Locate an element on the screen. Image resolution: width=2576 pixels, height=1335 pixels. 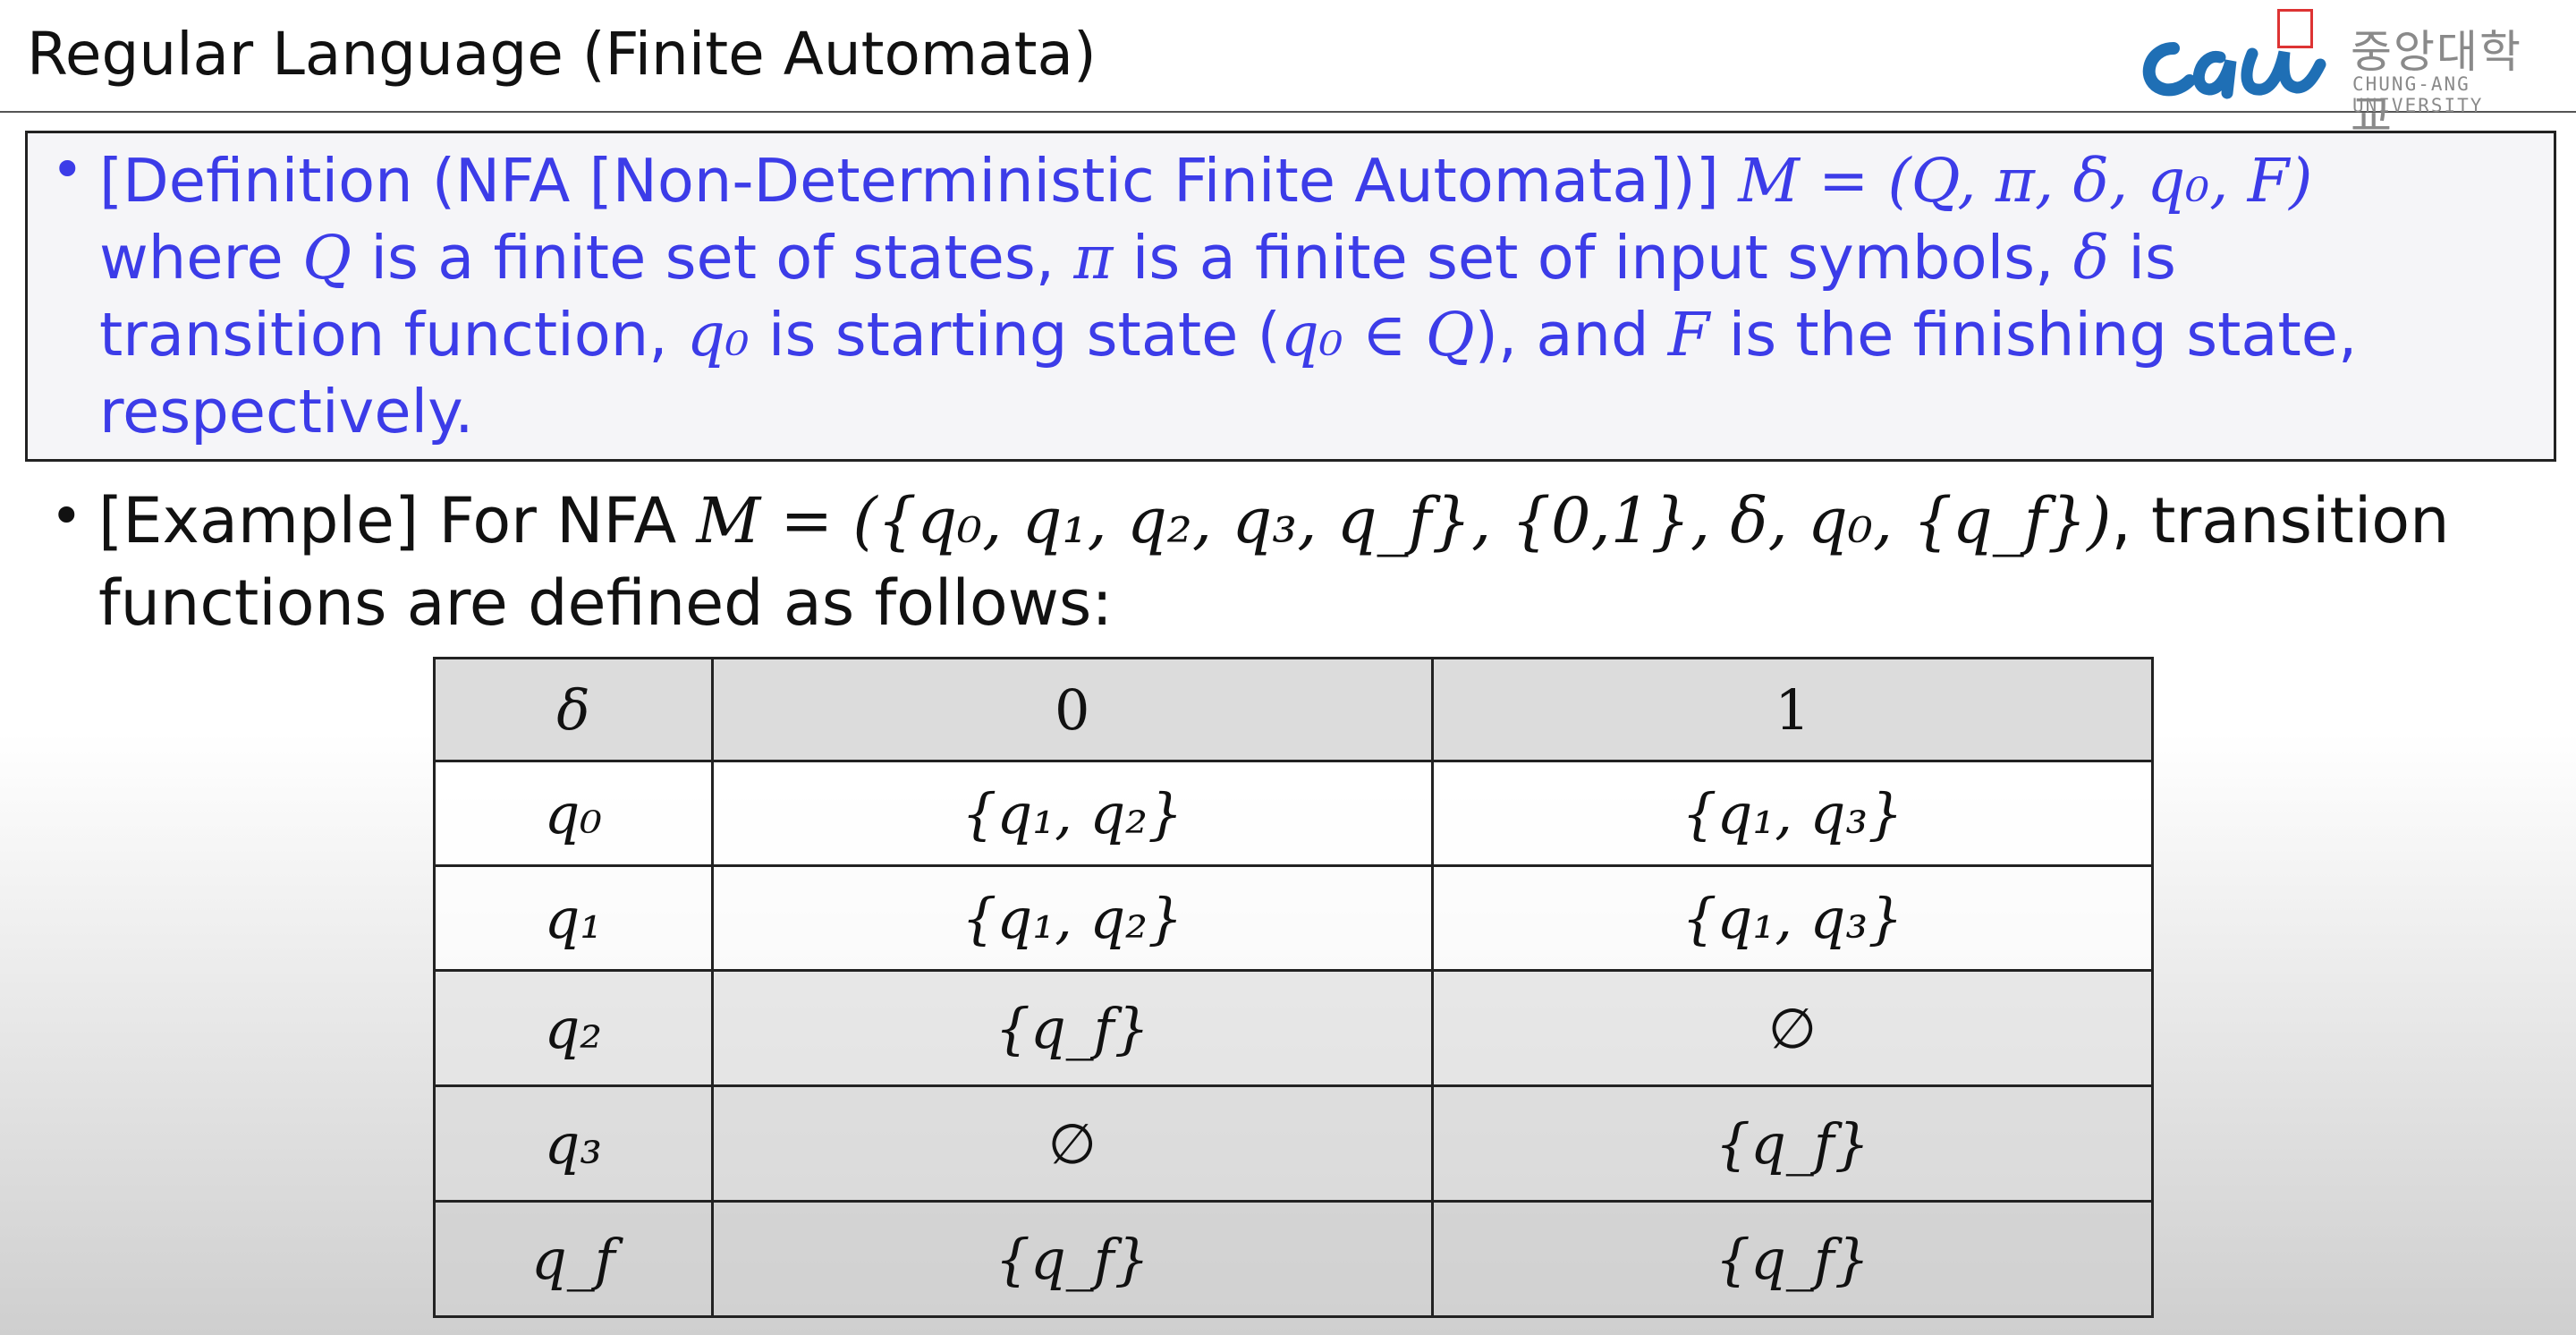
symbol-F: F is located at coordinates (1688, 335).